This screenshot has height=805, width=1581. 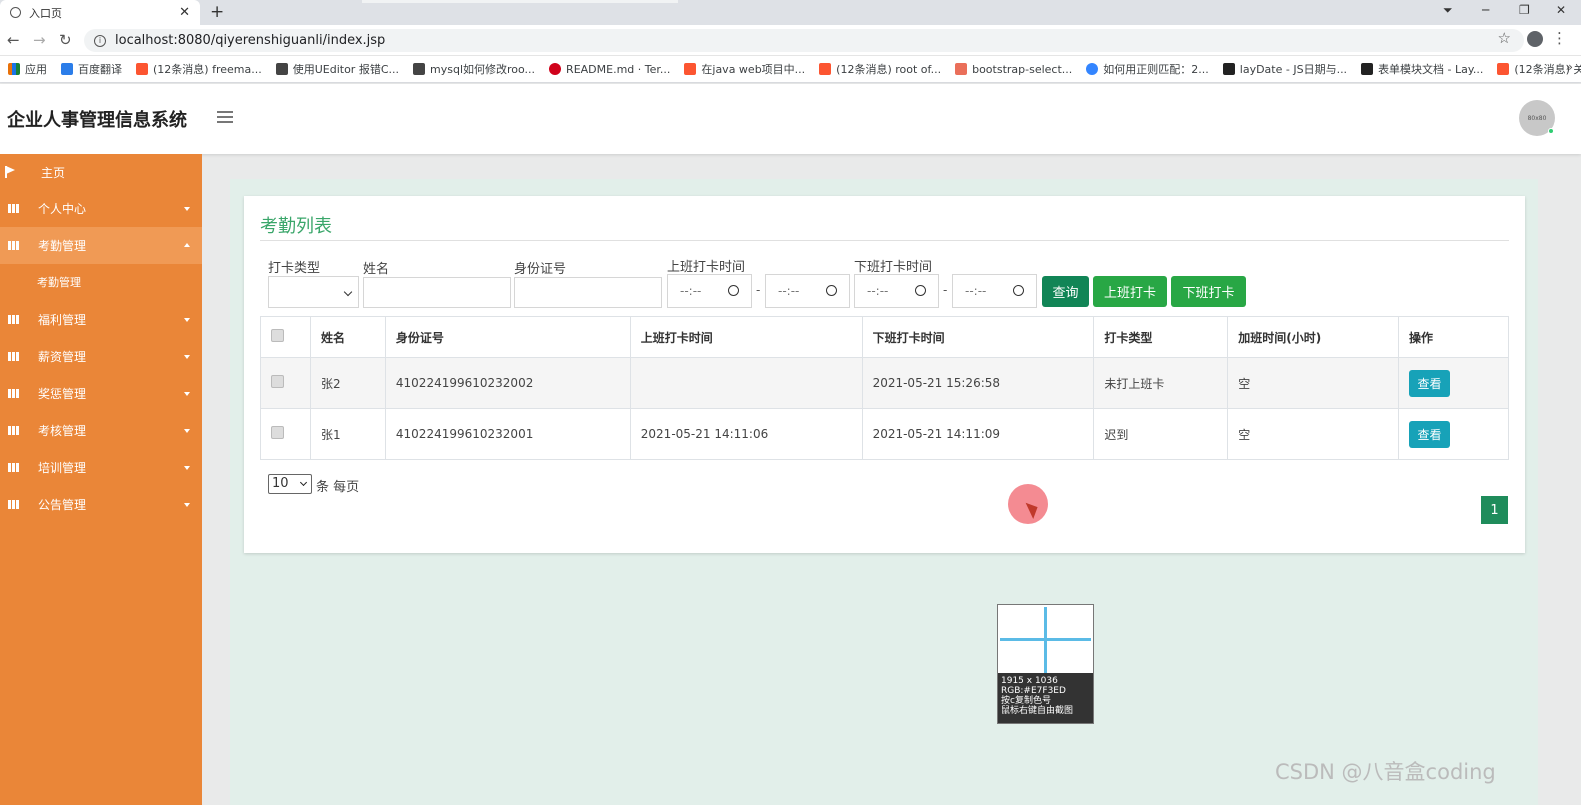 What do you see at coordinates (1559, 38) in the screenshot?
I see `menu-kebab-icon: ⋮` at bounding box center [1559, 38].